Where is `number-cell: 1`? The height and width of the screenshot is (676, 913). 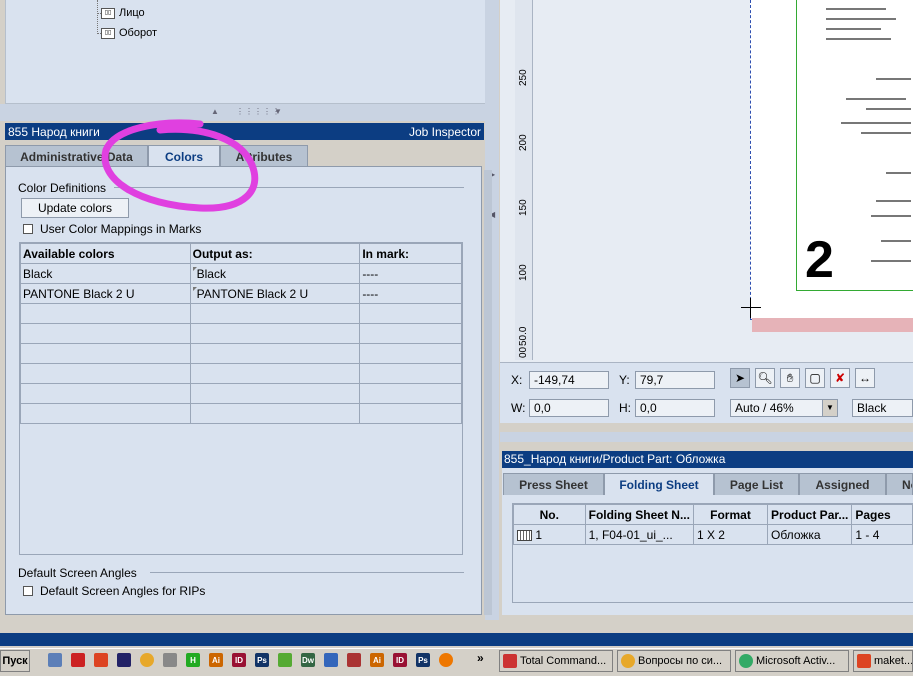 number-cell: 1 is located at coordinates (549, 534).